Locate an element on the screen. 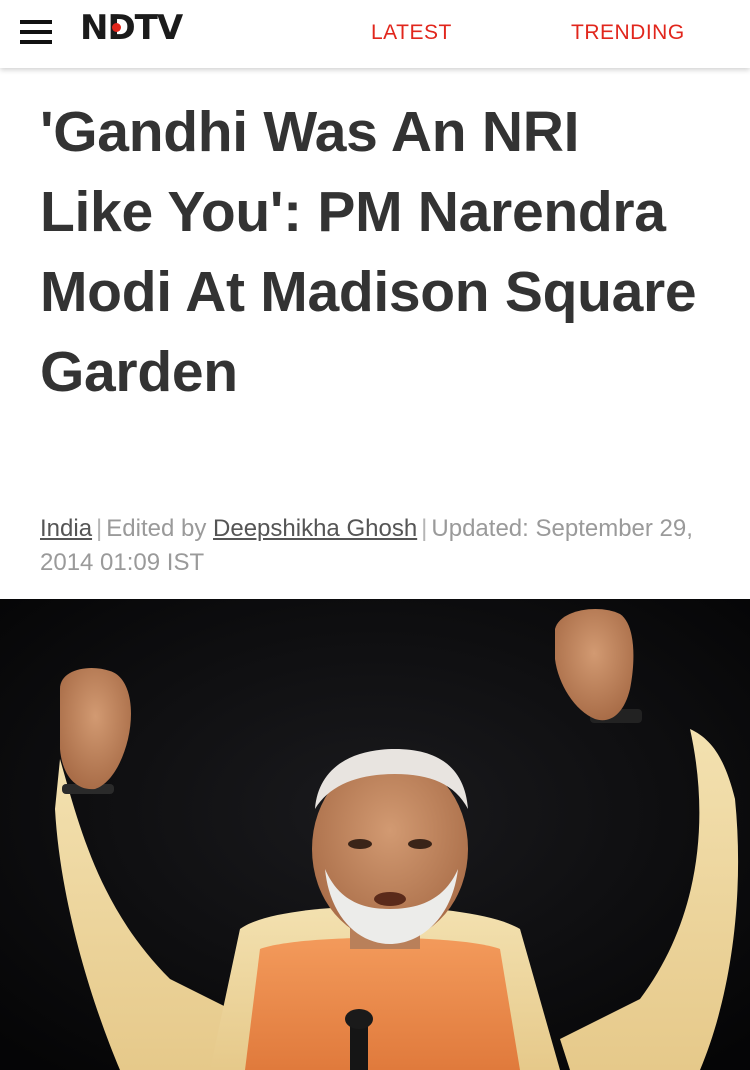  nav-trending-link: TRENDING is located at coordinates (628, 33).